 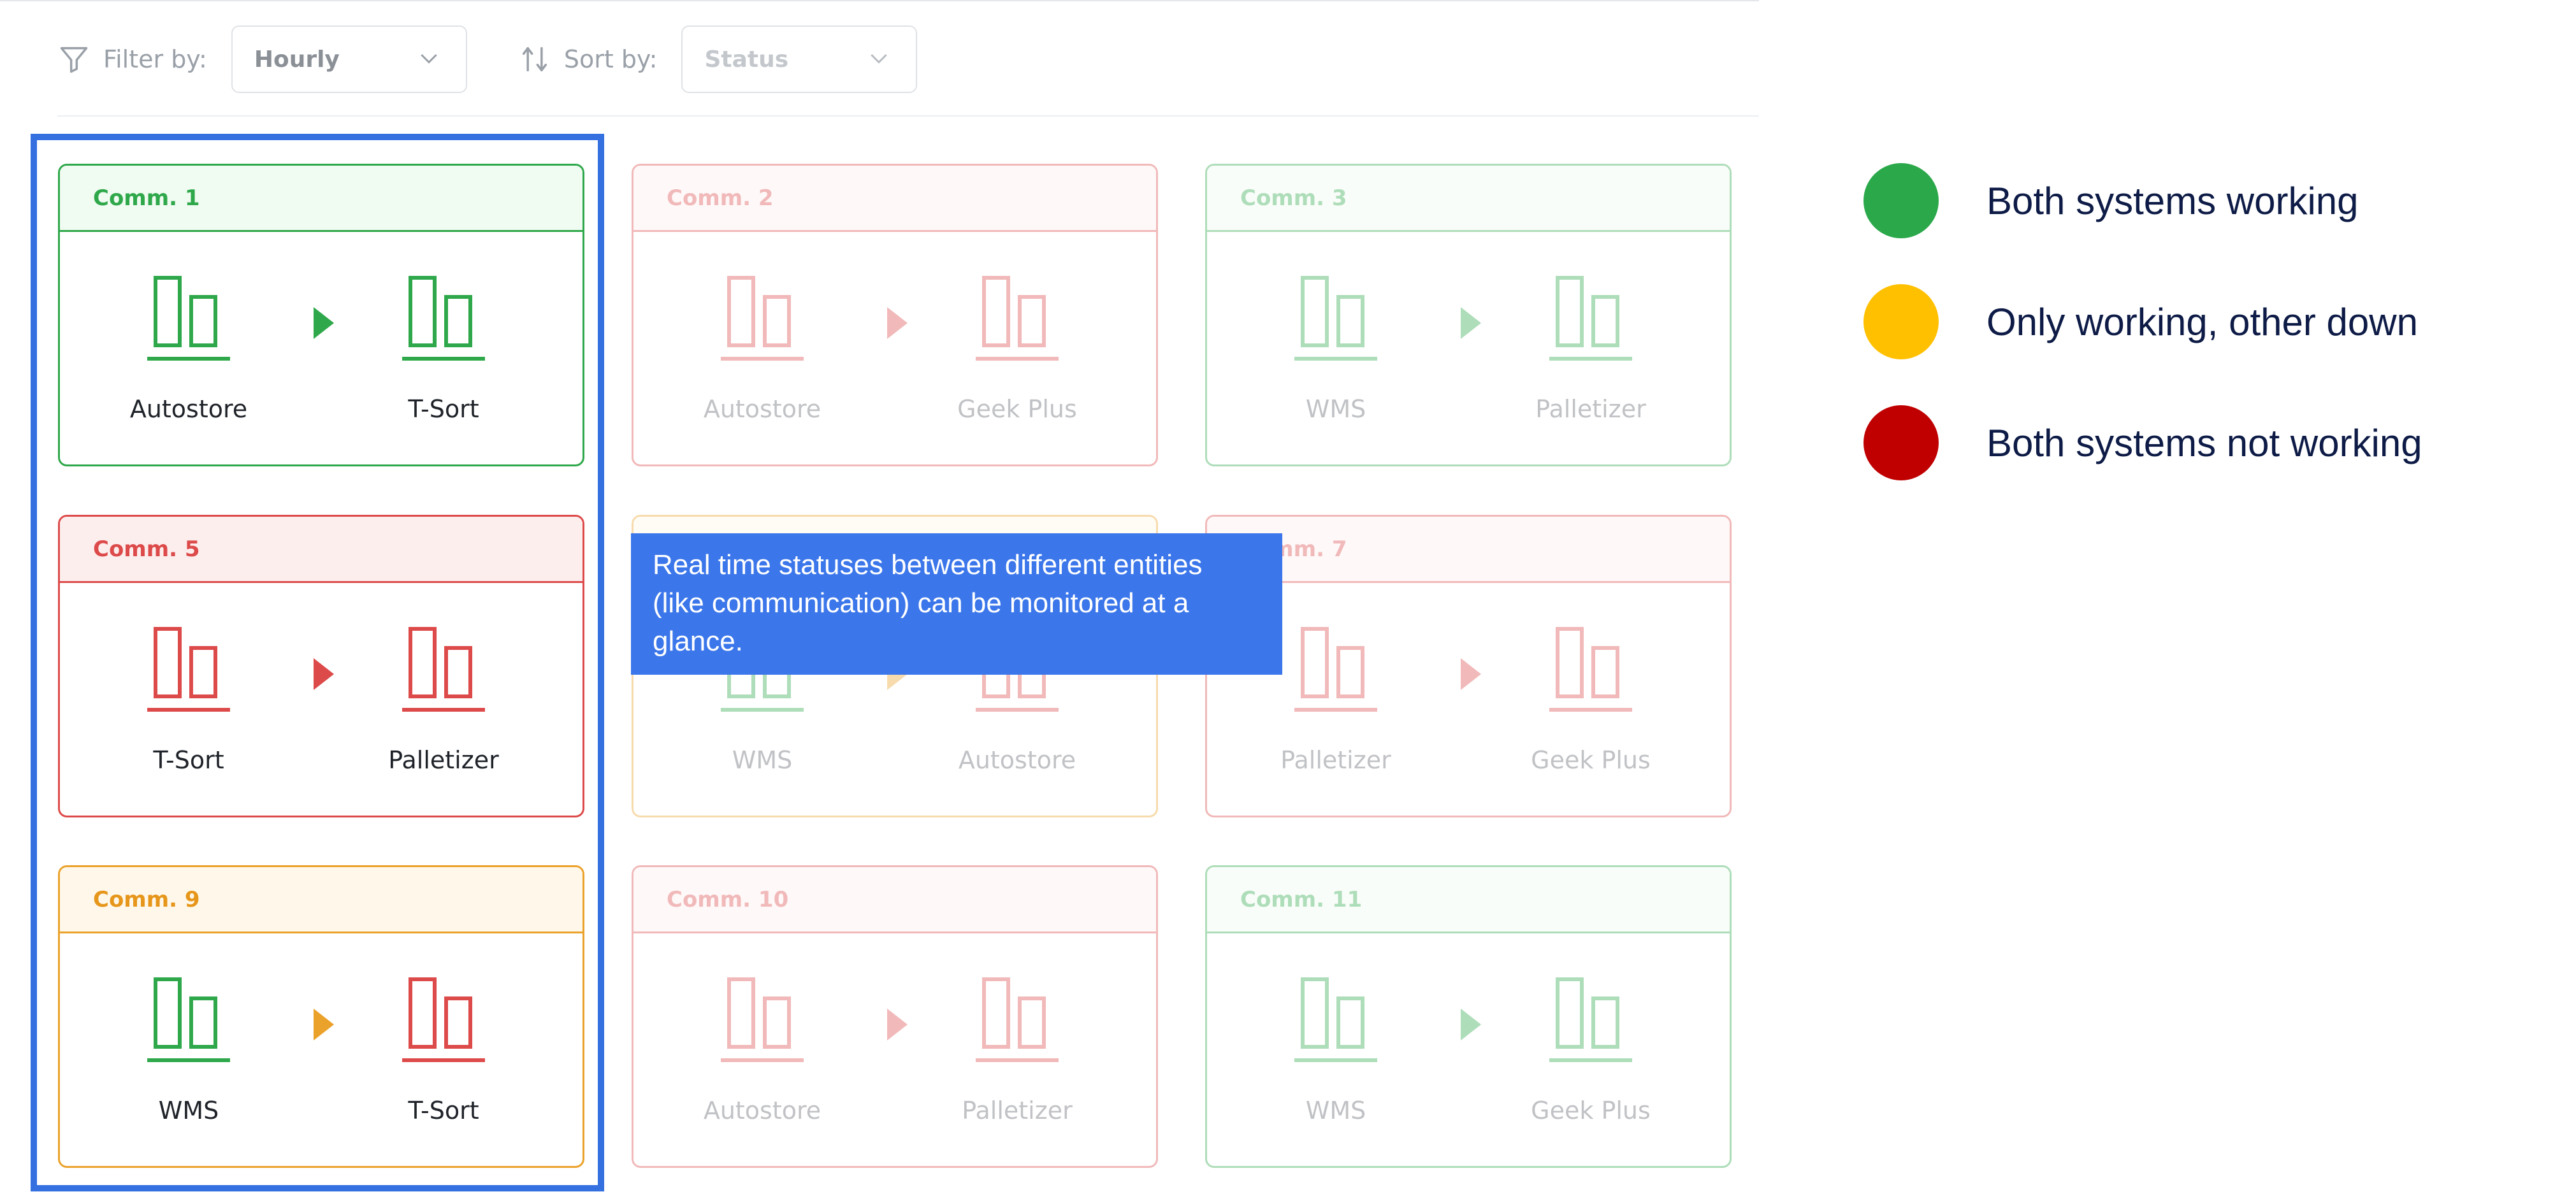 What do you see at coordinates (1901, 442) in the screenshot?
I see `legend-dot-red` at bounding box center [1901, 442].